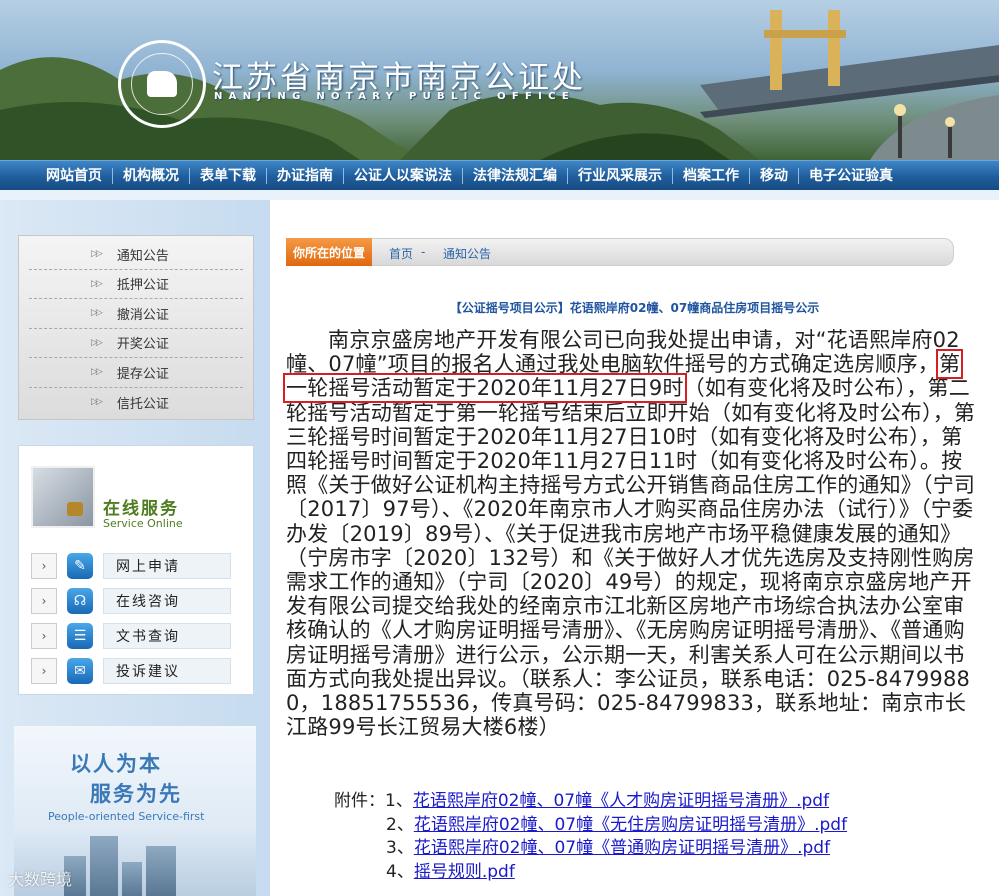 This screenshot has width=999, height=896. Describe the element at coordinates (622, 848) in the screenshot. I see `attachment-link-general: 花语熙岸府02幢、07幢《普通购房证明摇号清册》.pdf` at that location.